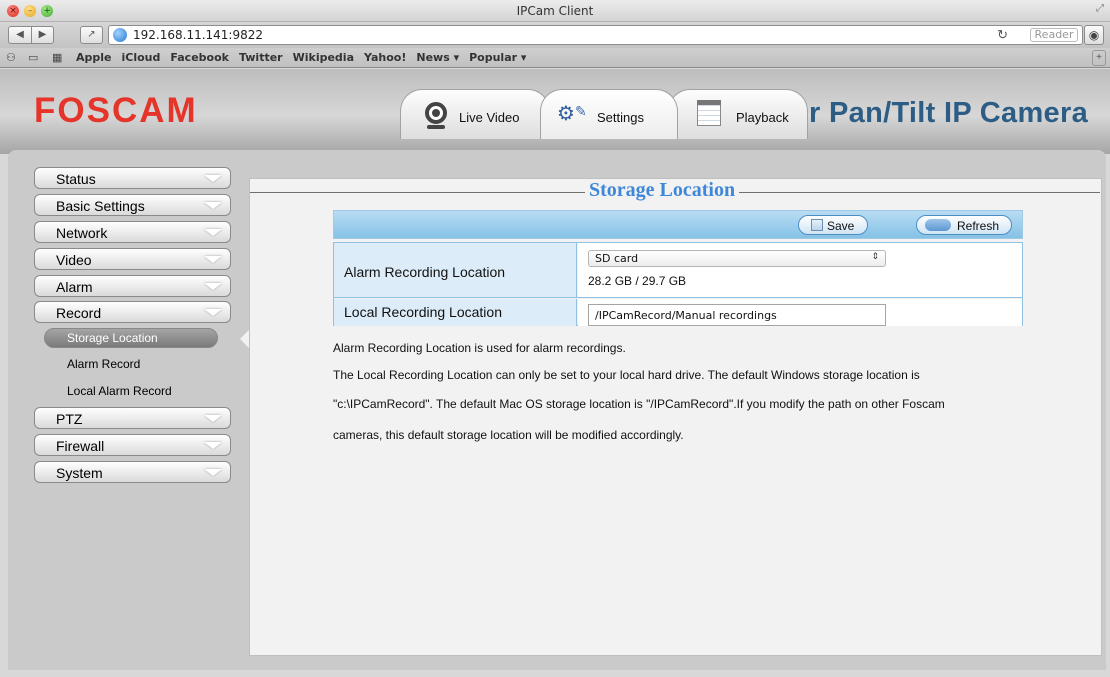 The height and width of the screenshot is (677, 1110). Describe the element at coordinates (132, 445) in the screenshot. I see `sidebar-item-firewall: Firewall` at that location.